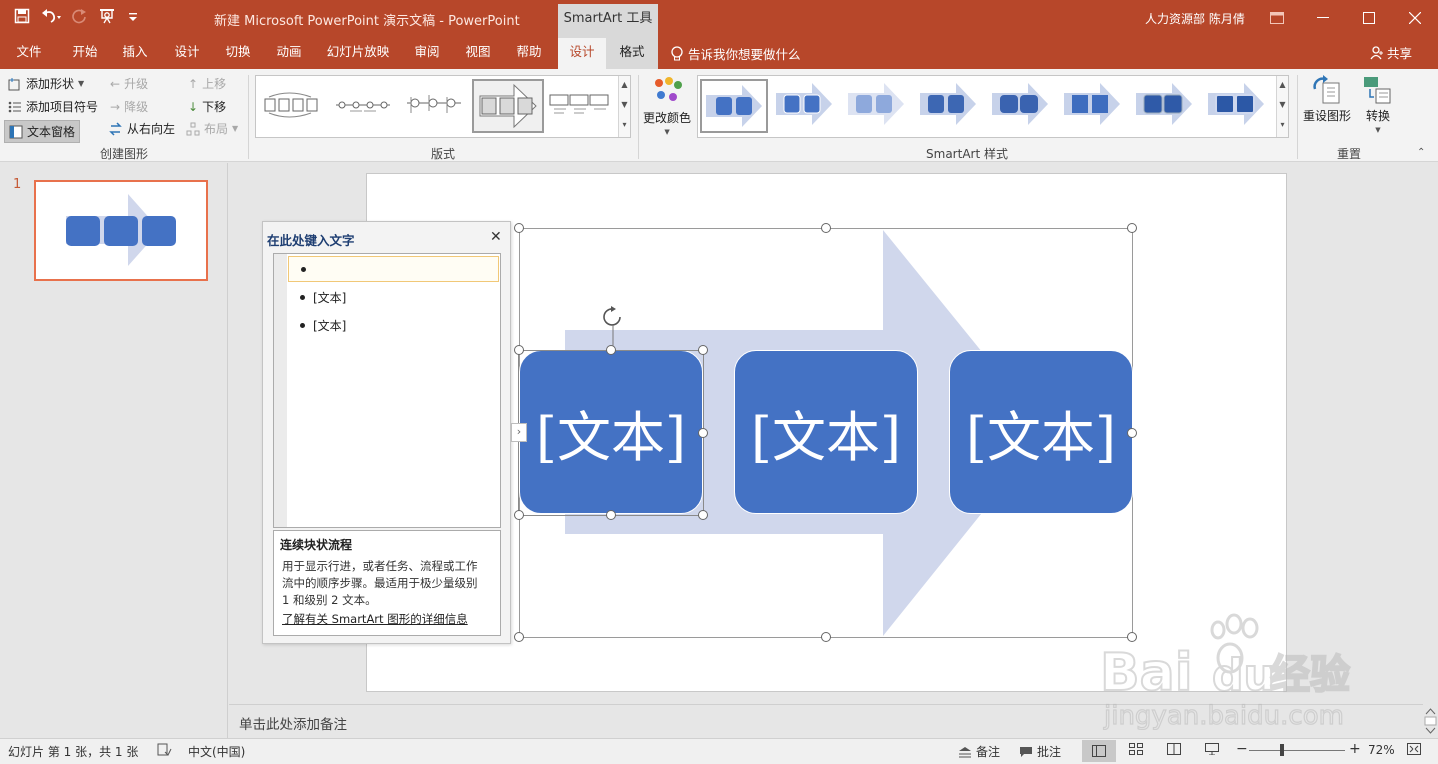 This screenshot has width=1438, height=764. What do you see at coordinates (289, 53) in the screenshot?
I see `tab-animations: 动画` at bounding box center [289, 53].